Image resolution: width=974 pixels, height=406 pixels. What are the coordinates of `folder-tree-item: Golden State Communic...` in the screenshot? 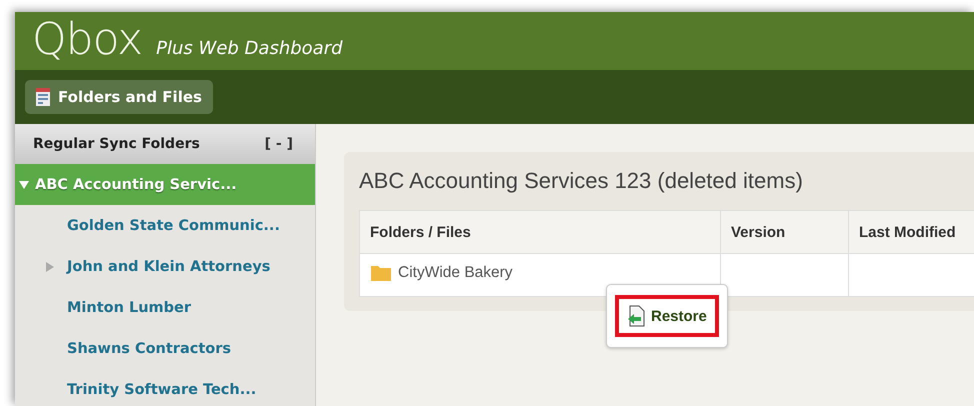 It's located at (165, 225).